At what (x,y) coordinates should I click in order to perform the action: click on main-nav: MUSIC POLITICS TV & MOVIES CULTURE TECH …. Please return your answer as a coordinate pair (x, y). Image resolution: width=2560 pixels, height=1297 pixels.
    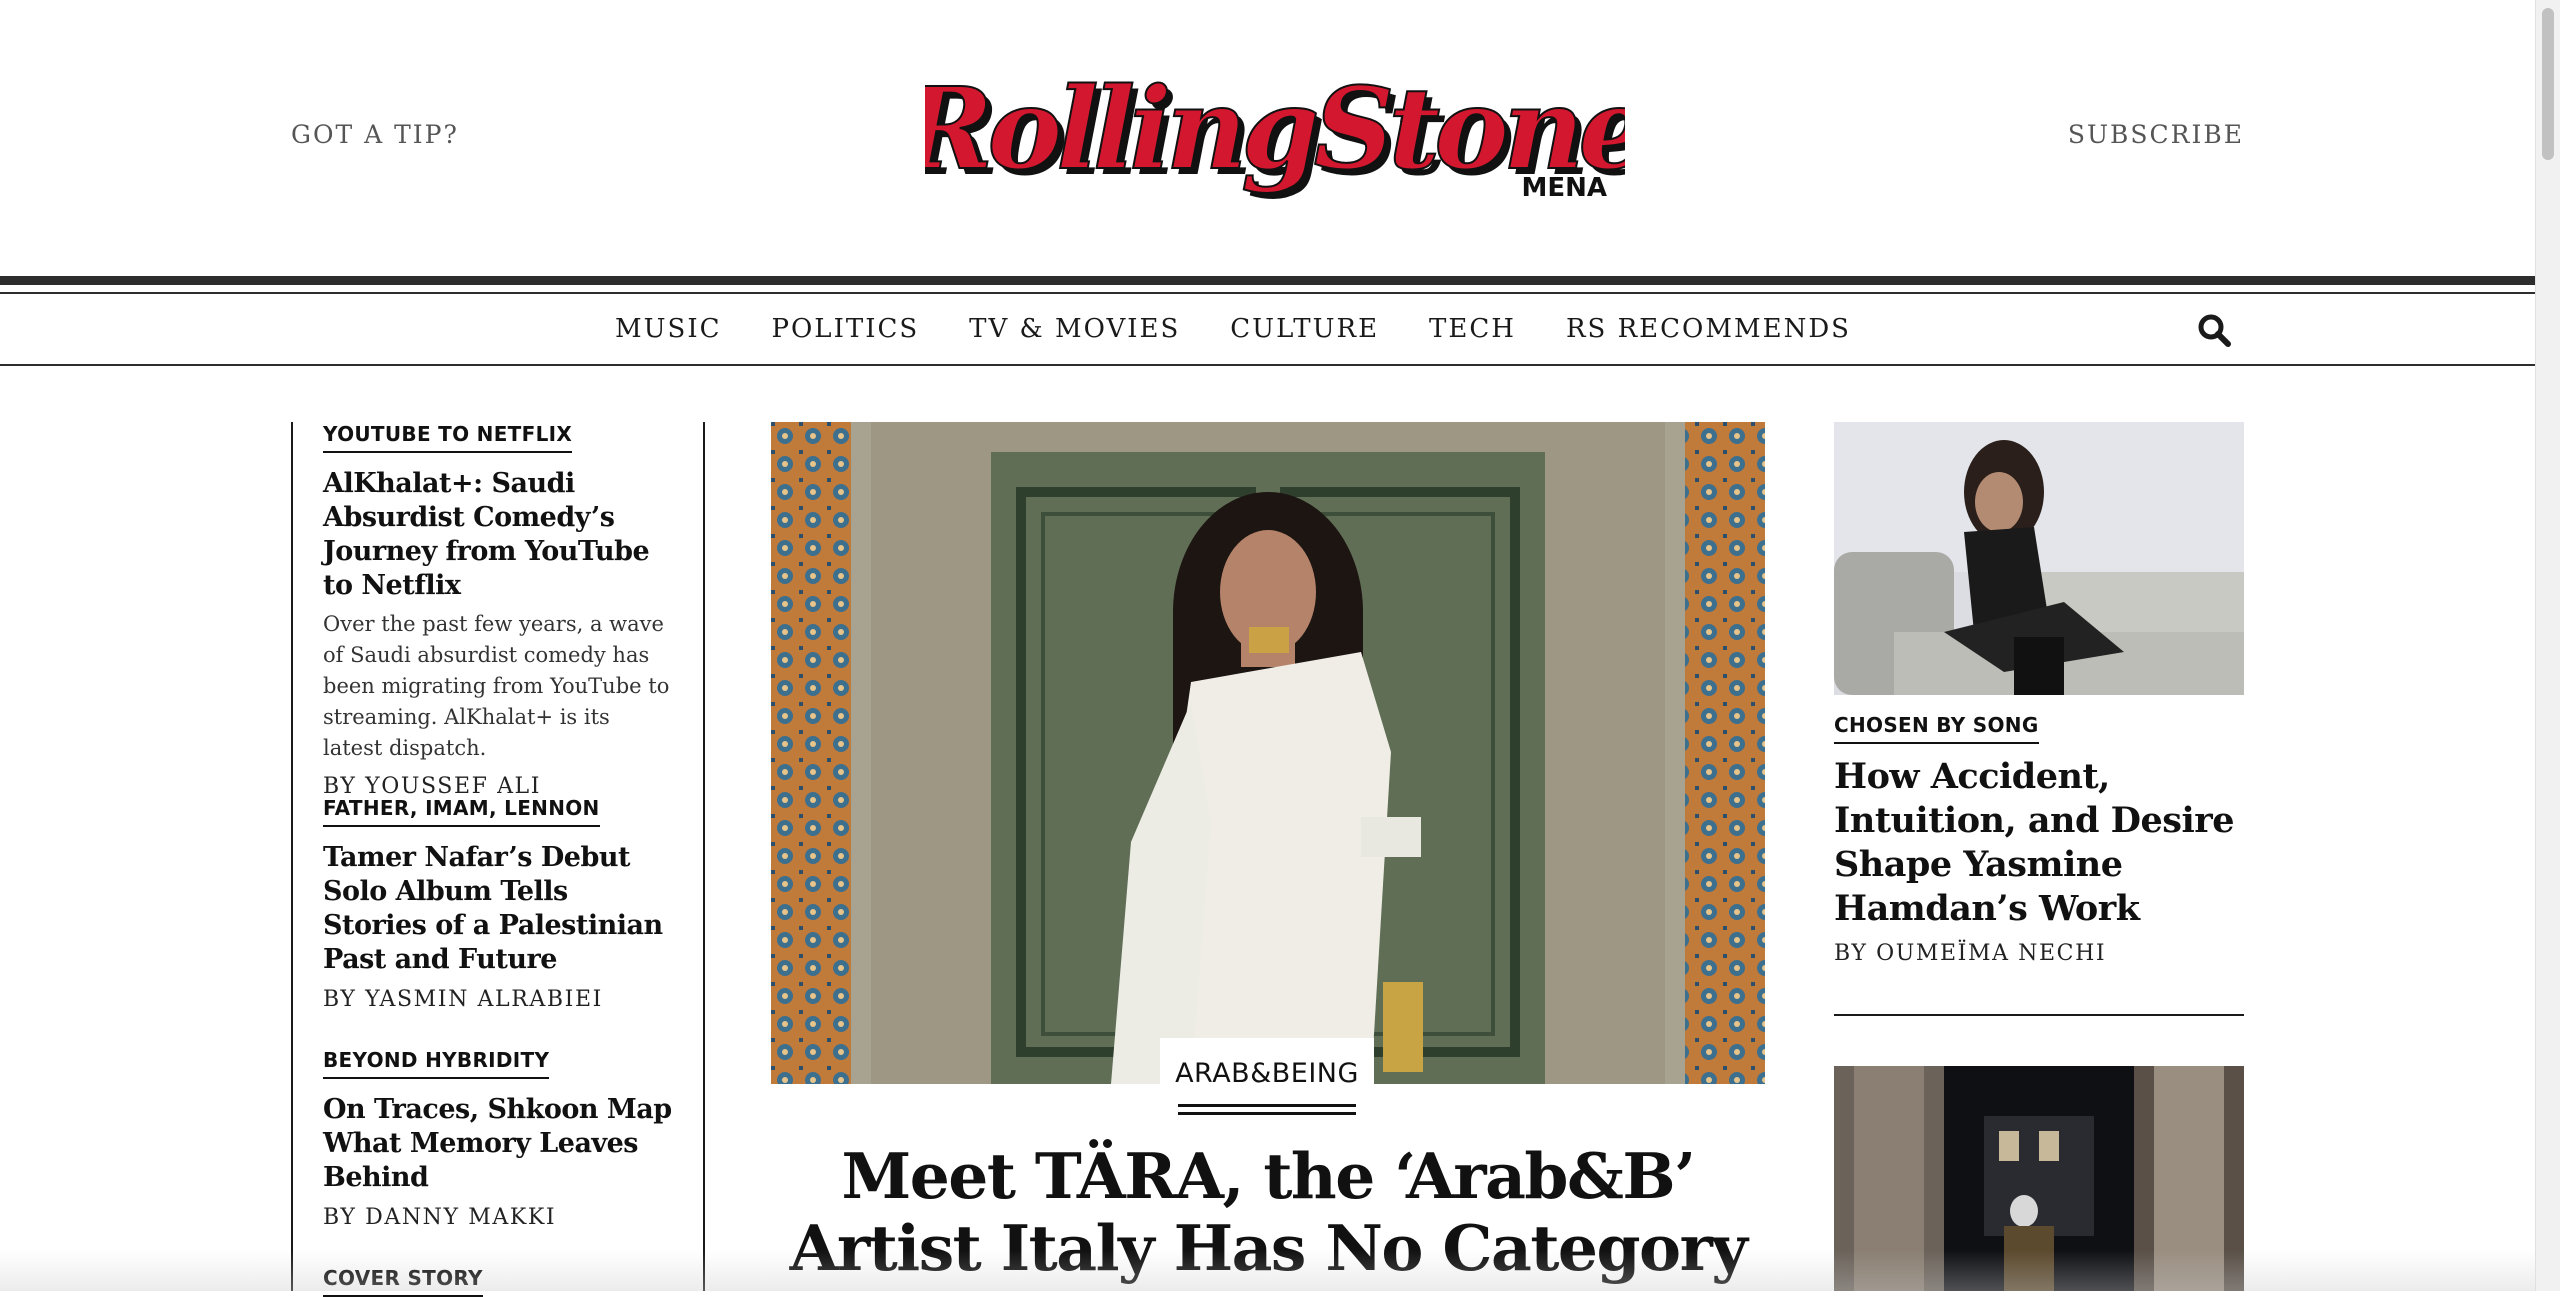
    Looking at the image, I should click on (1268, 329).